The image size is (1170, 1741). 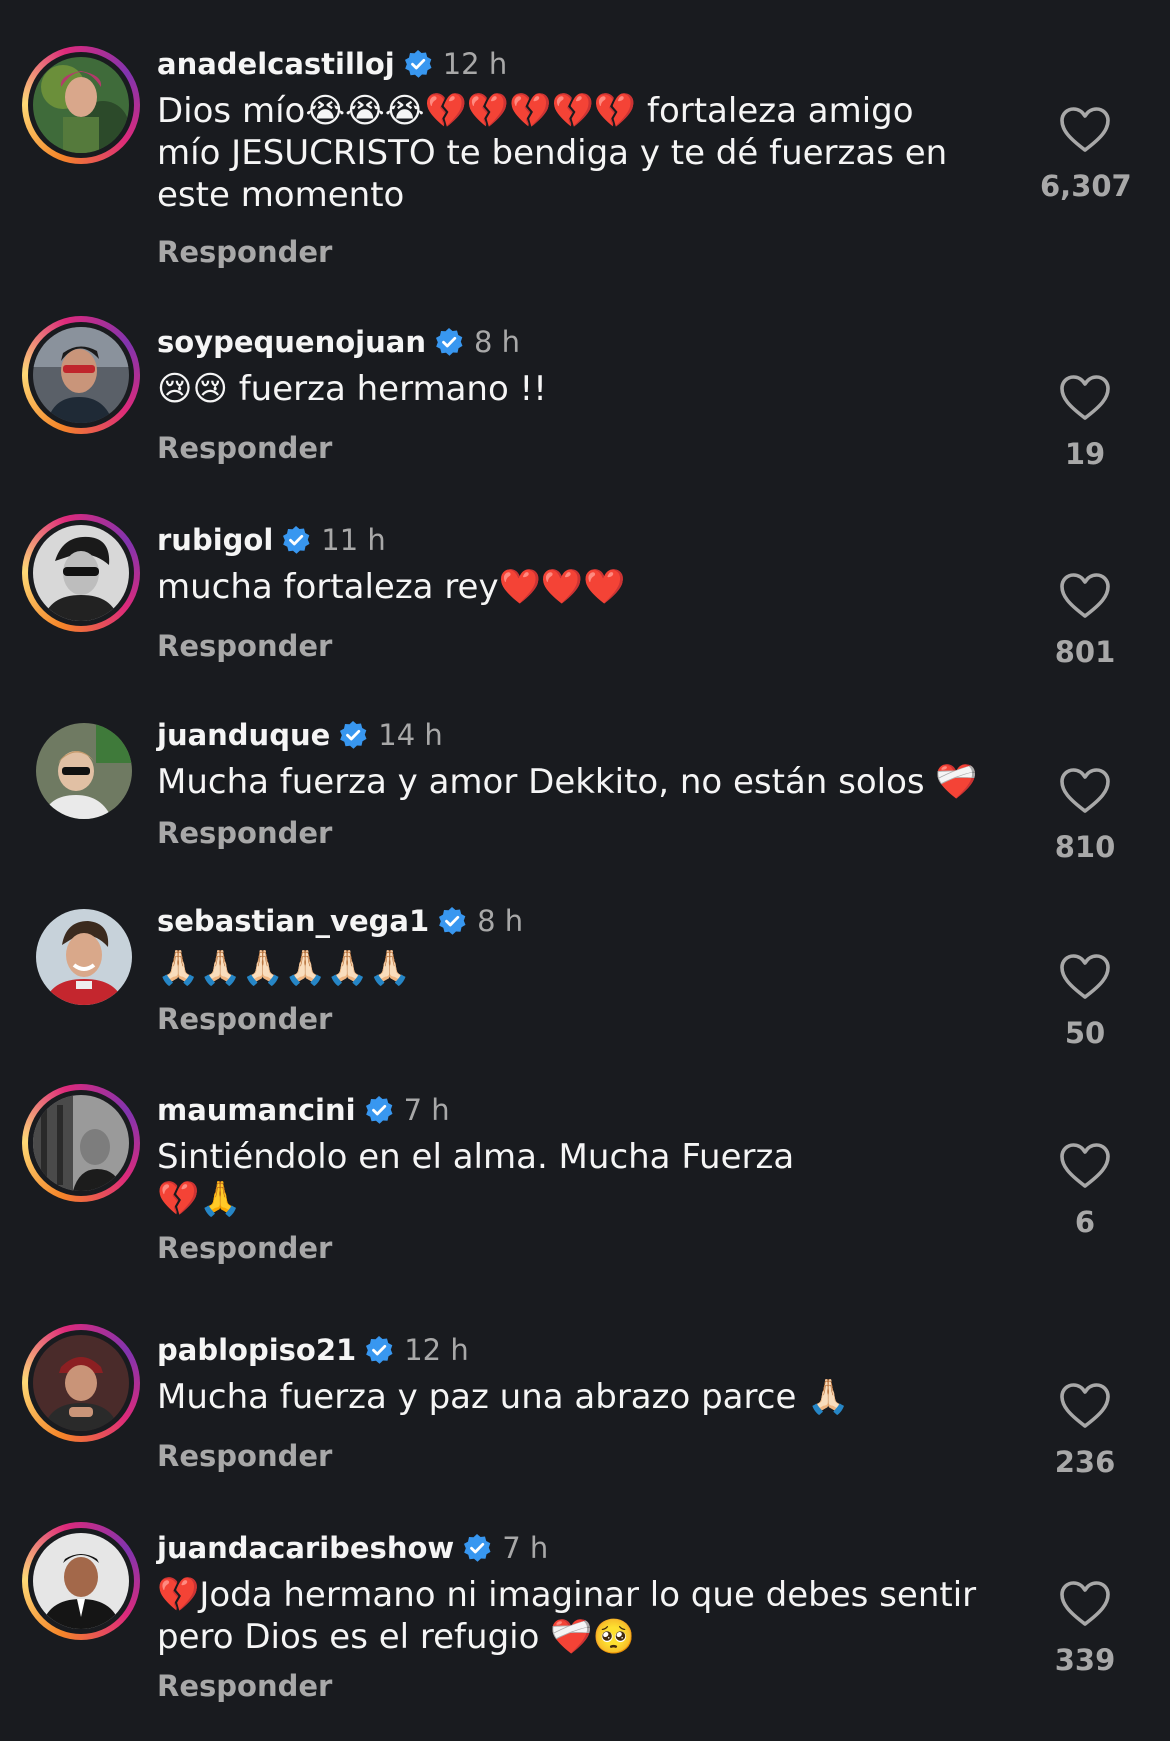 What do you see at coordinates (1085, 424) in the screenshot?
I see `like-control: 19` at bounding box center [1085, 424].